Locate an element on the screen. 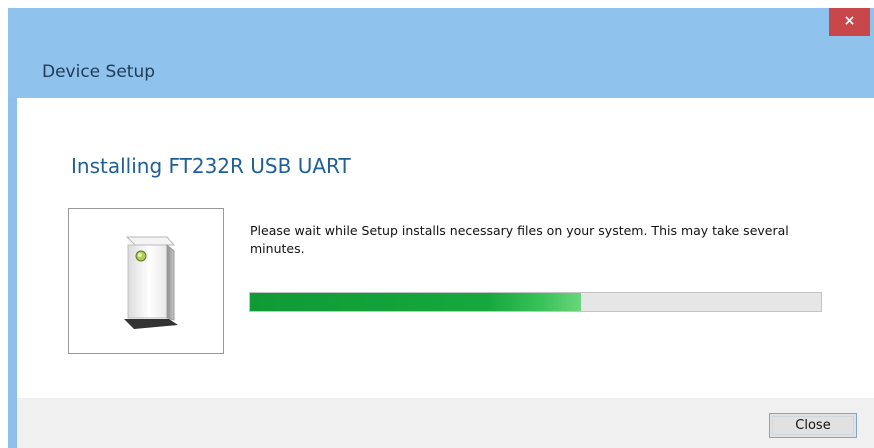 This screenshot has width=874, height=448. usb-device-icon is located at coordinates (151, 282).